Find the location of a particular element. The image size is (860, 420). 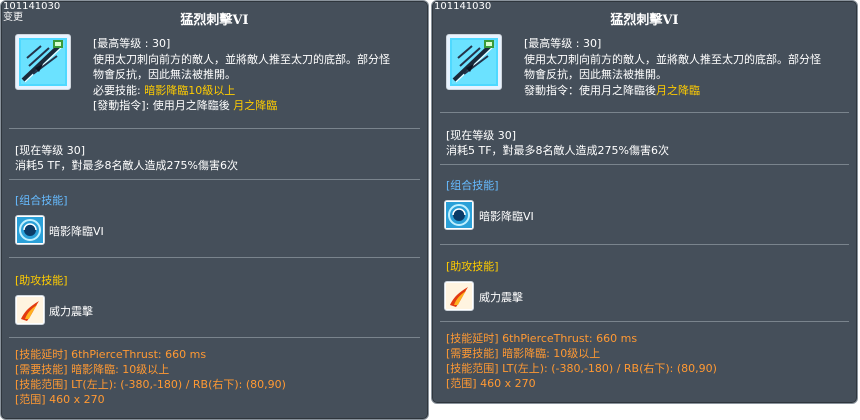

command-line: [發動指令]: 使用月之降臨後 月之降臨 is located at coordinates (185, 105).